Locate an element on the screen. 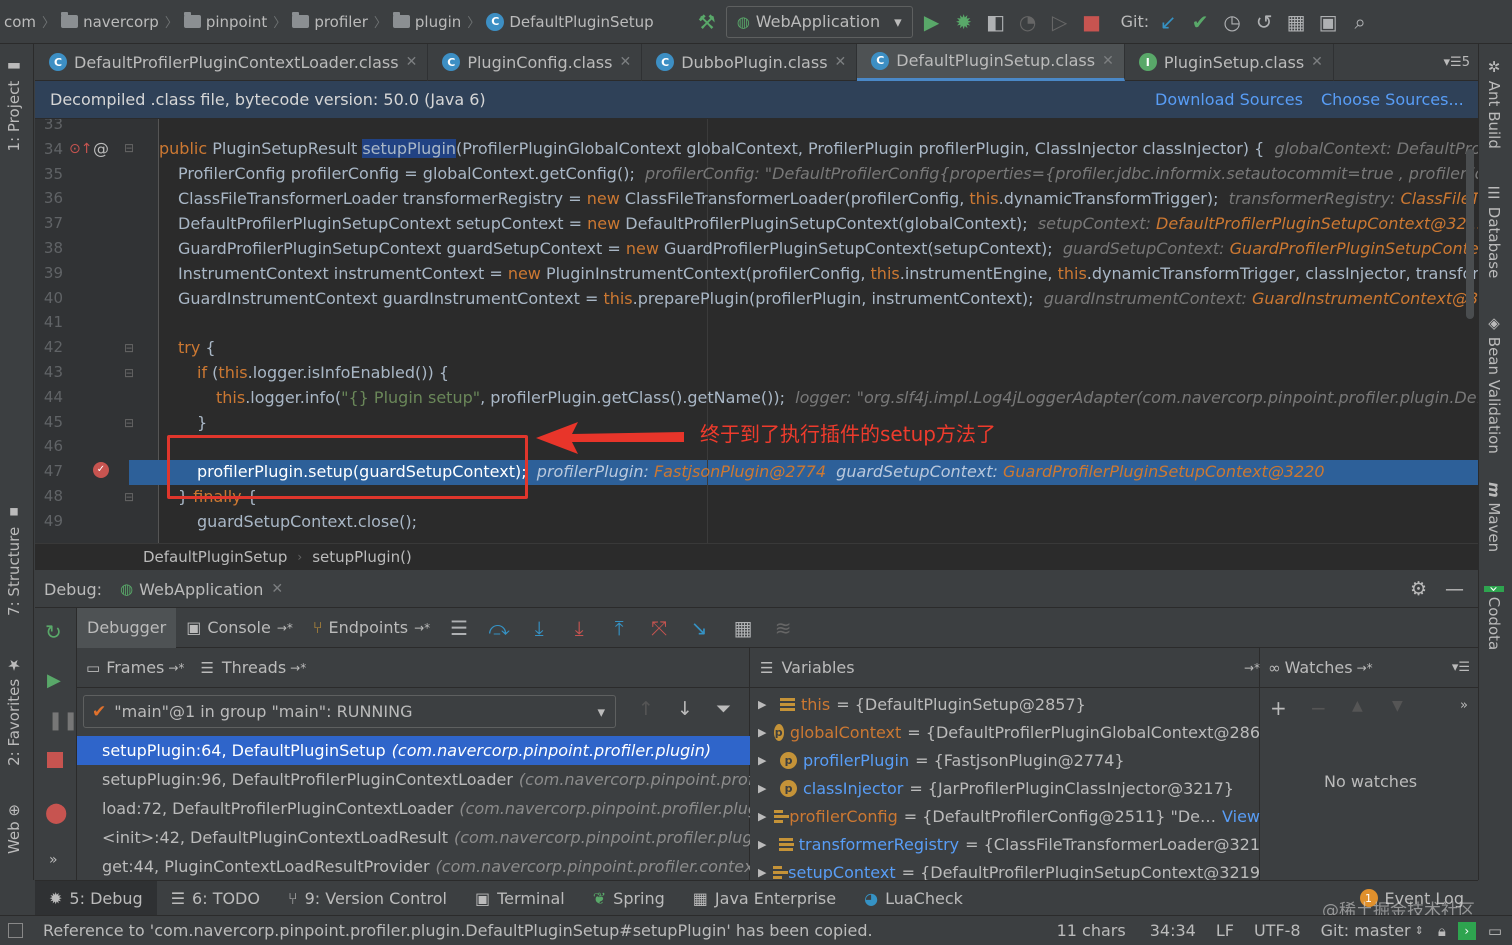 This screenshot has width=1512, height=945. file-encoding: UTF-8 is located at coordinates (1277, 930).